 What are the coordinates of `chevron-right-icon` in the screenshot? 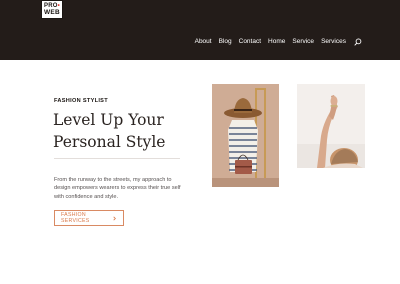 It's located at (114, 218).